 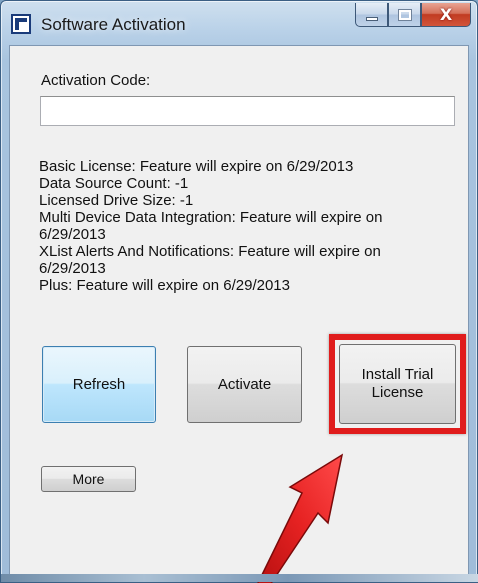 What do you see at coordinates (116, 200) in the screenshot?
I see `license-line-drive-size: Licensed Drive Size: -1` at bounding box center [116, 200].